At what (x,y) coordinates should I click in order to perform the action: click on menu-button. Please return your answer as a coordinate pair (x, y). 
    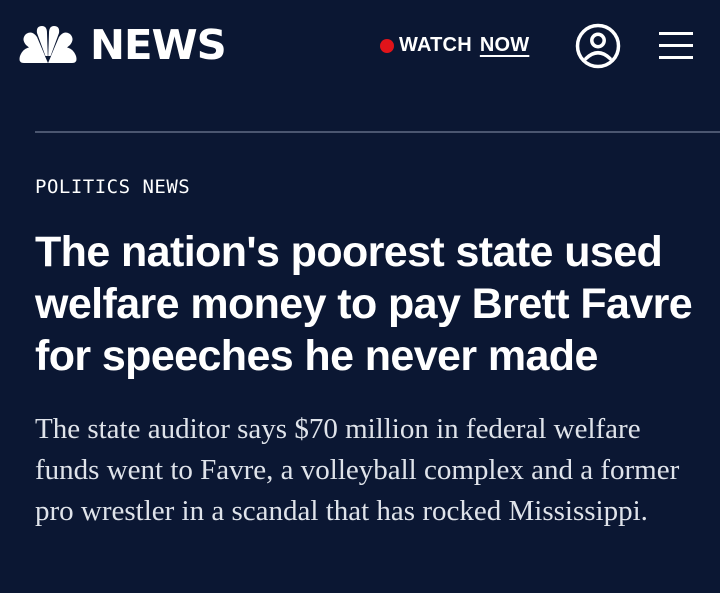
    Looking at the image, I should click on (676, 45).